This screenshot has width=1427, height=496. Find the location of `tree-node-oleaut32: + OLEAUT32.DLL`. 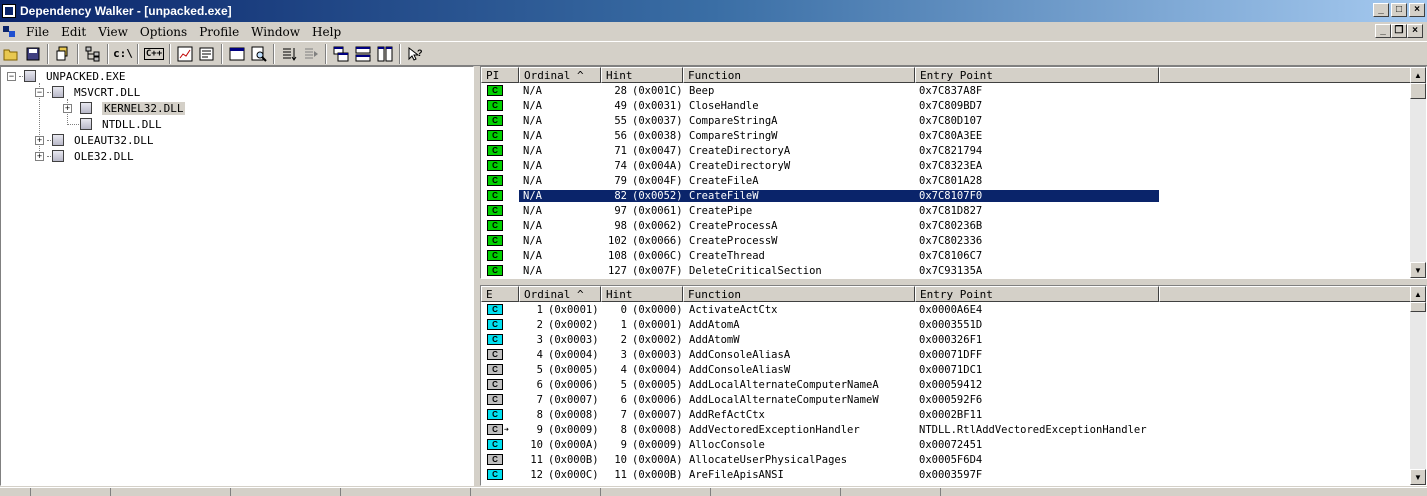

tree-node-oleaut32: + OLEAUT32.DLL is located at coordinates (94, 140).